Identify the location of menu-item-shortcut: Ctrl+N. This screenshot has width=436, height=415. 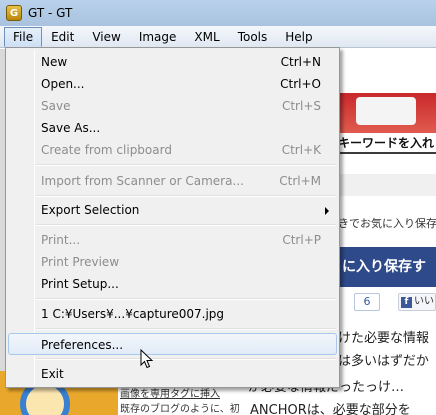
(300, 62).